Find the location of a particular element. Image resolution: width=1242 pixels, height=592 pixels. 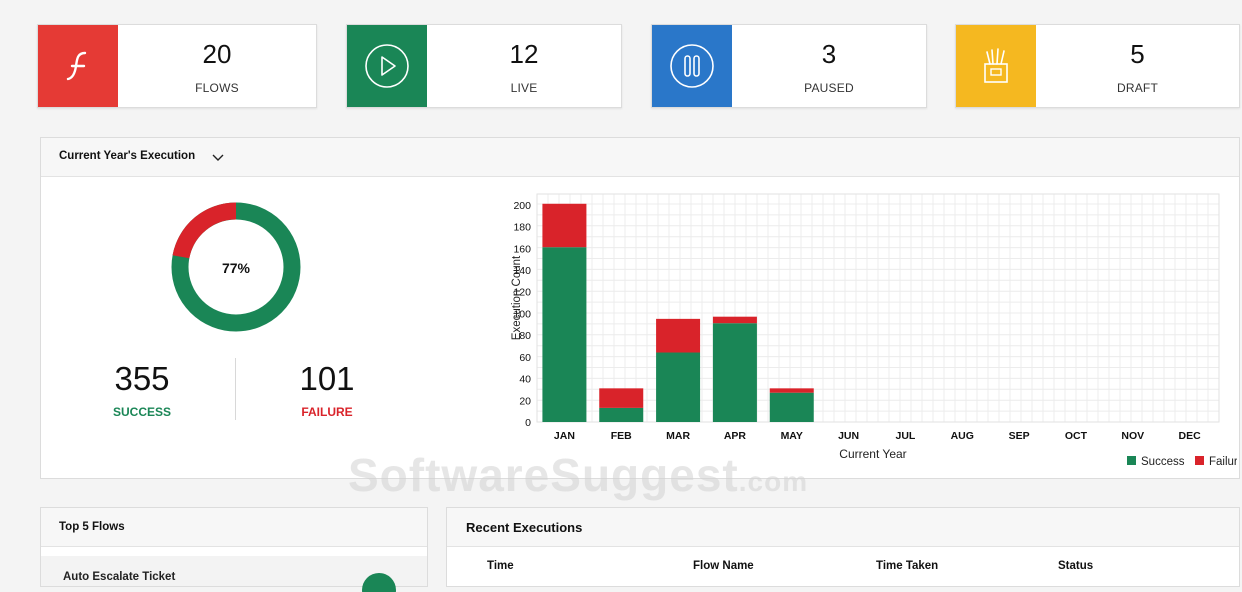

legend-label-failure: Failure is located at coordinates (1223, 462).